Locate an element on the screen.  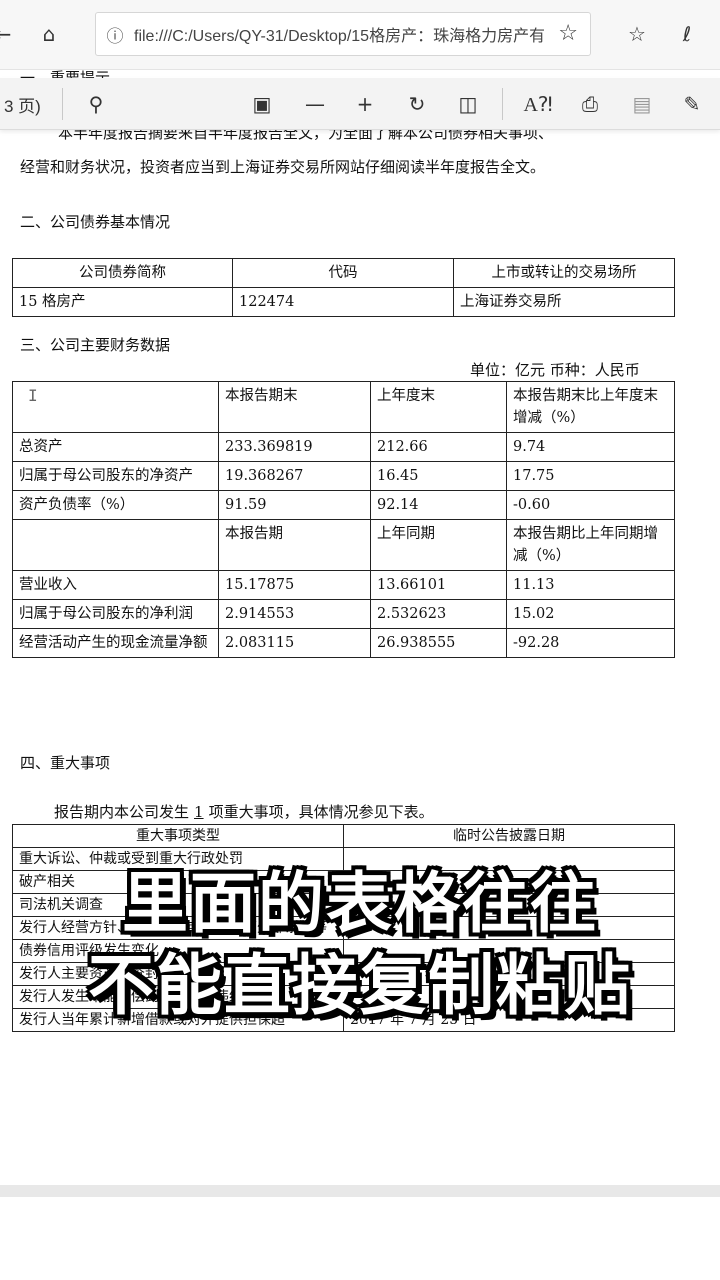
table-header-row: 公司债券简称 代码 上市或转让的交易场所 is located at coordinates (343, 273).